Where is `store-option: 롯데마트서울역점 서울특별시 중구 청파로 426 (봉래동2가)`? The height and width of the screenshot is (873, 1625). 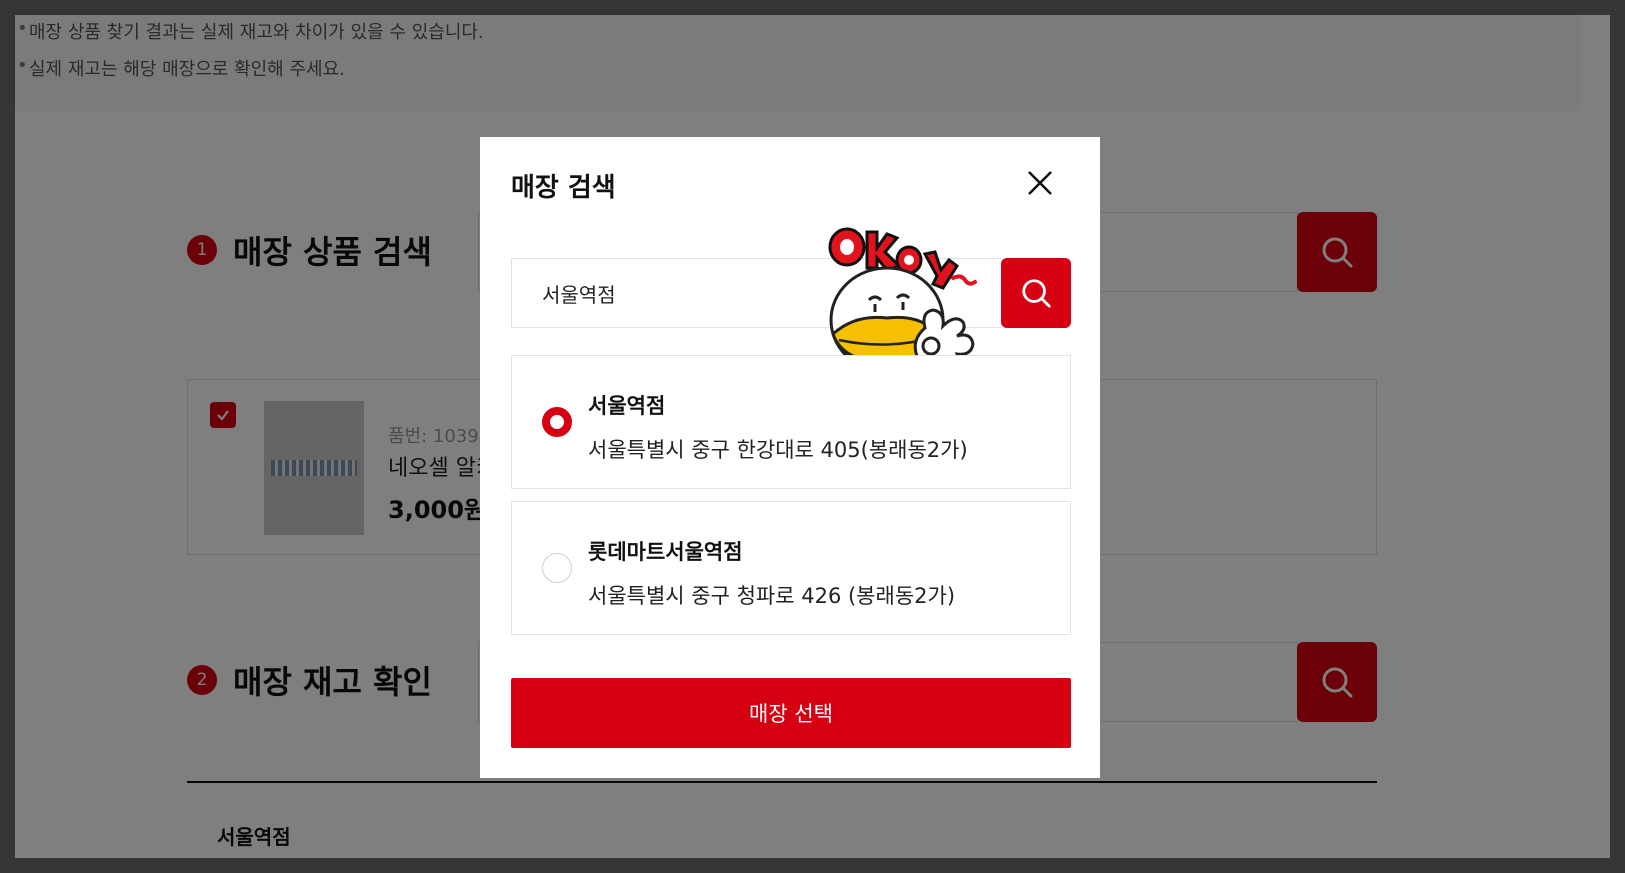
store-option: 롯데마트서울역점 서울특별시 중구 청파로 426 (봉래동2가) is located at coordinates (791, 568).